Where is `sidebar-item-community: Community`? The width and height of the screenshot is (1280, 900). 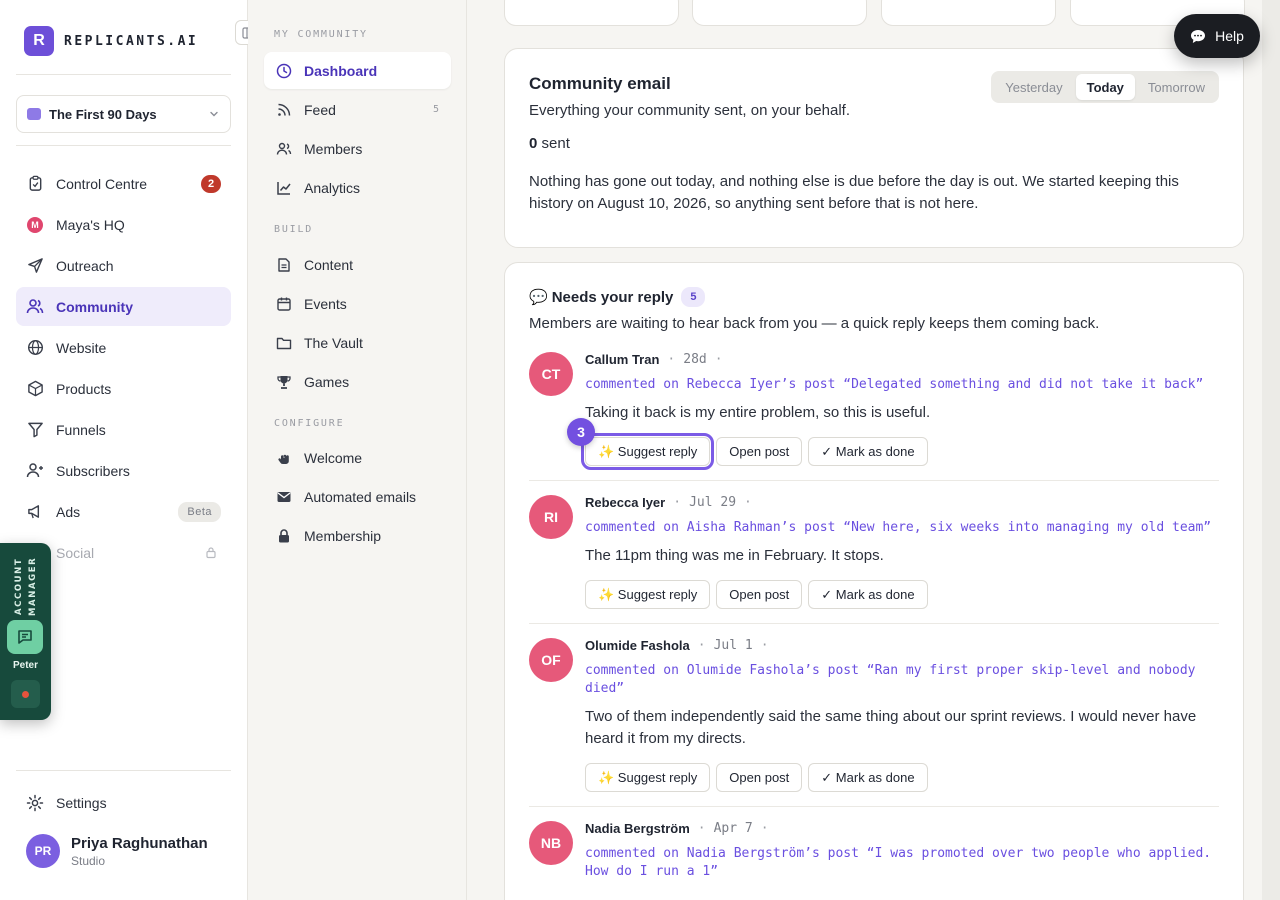
sidebar-item-community: Community is located at coordinates (123, 306).